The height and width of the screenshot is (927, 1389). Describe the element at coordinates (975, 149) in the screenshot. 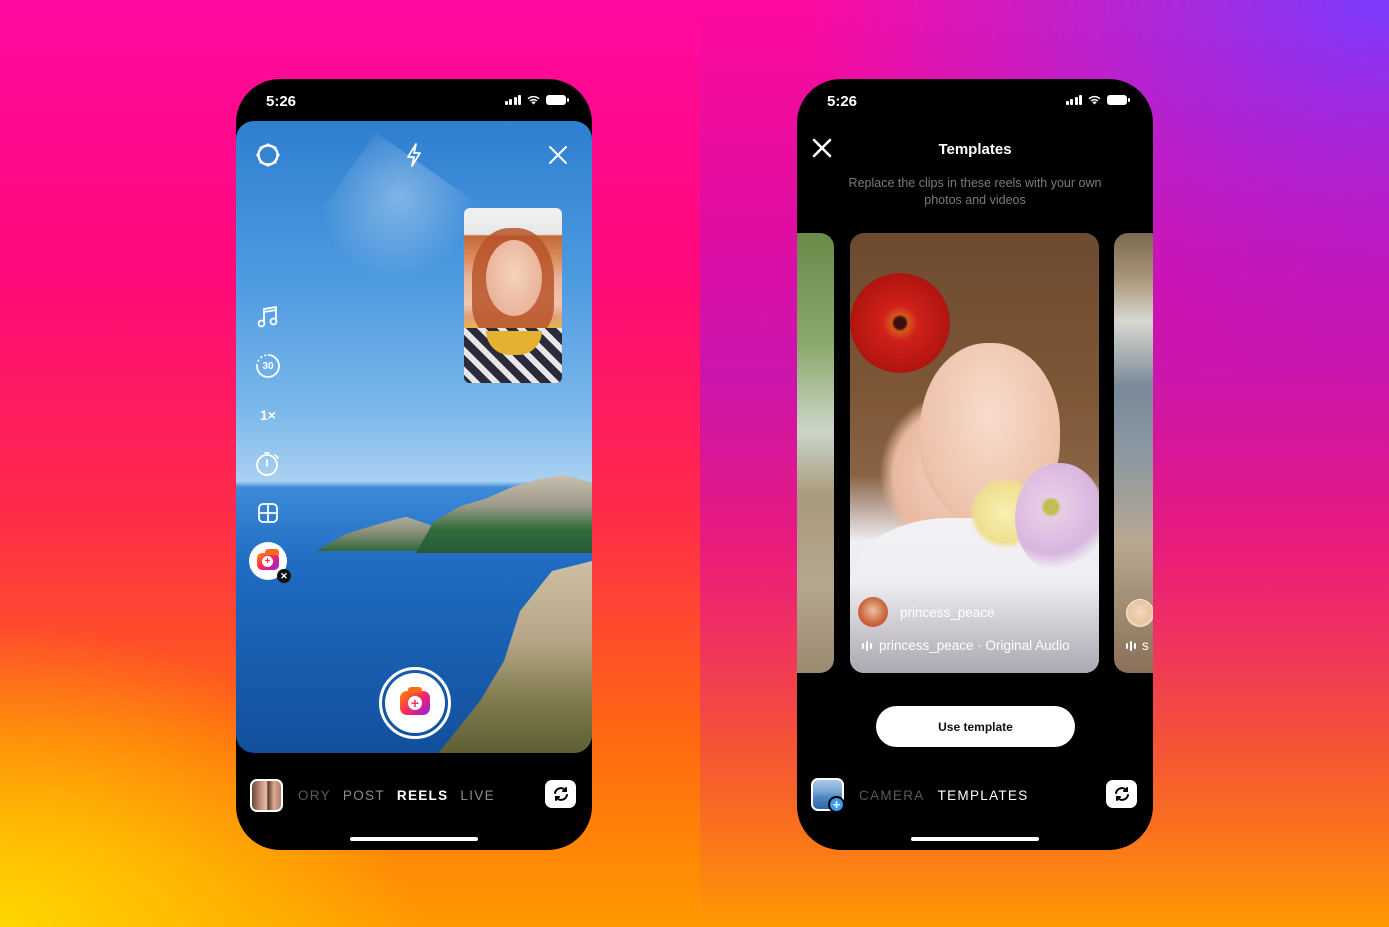

I see `page-title: Templates` at that location.